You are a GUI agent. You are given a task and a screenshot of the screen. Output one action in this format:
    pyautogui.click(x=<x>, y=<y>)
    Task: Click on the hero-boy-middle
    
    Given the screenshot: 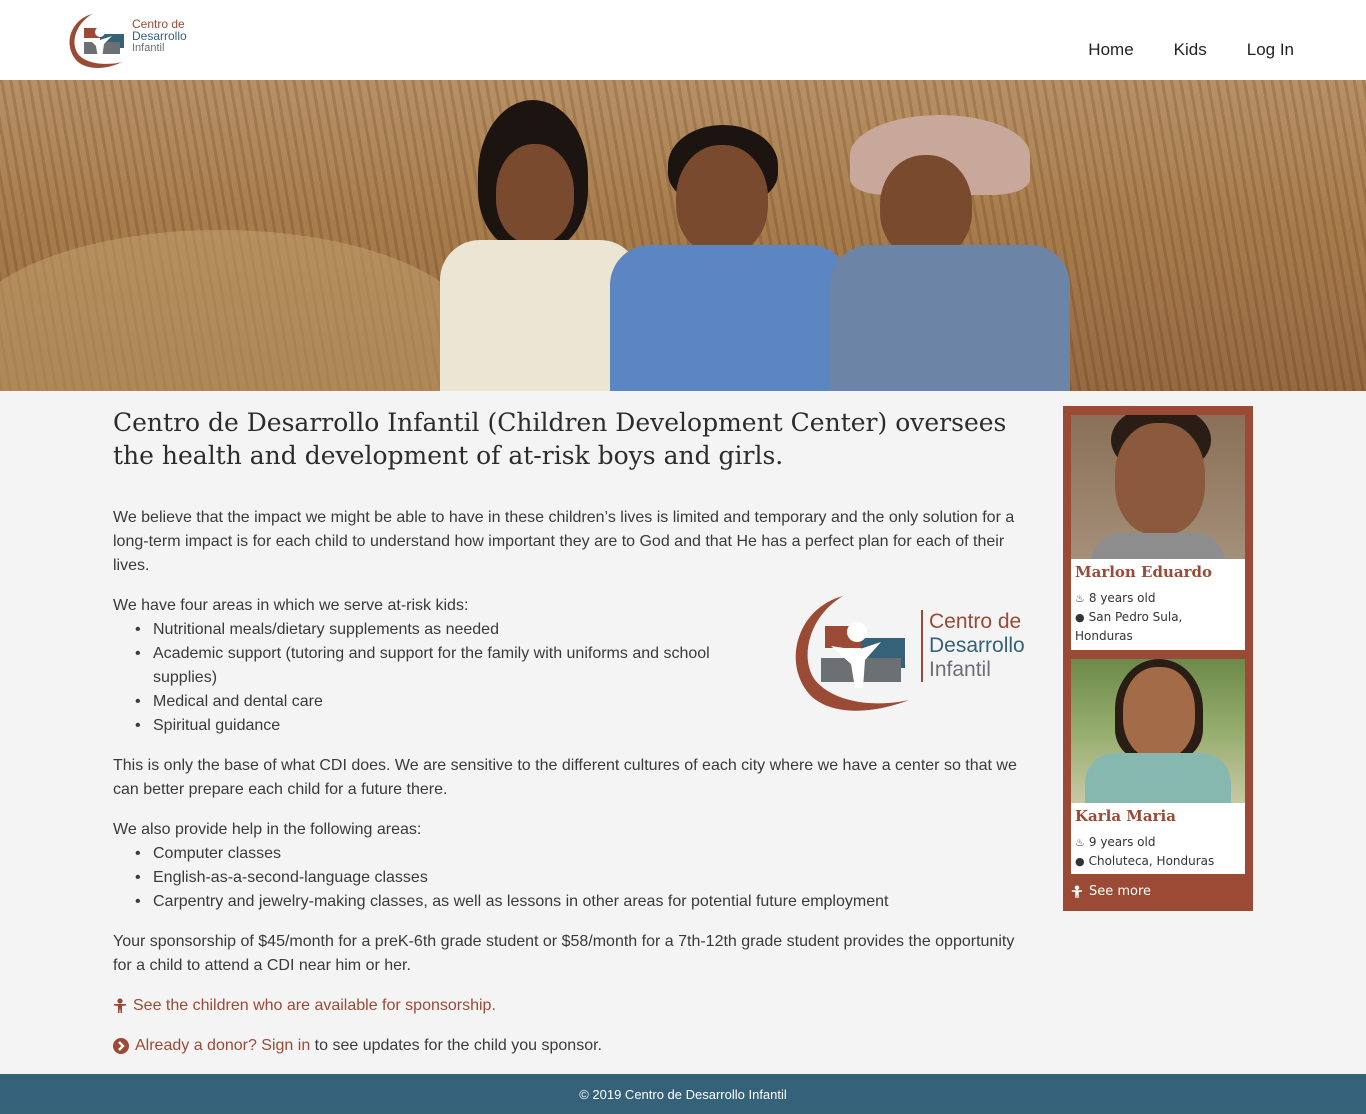 What is the action you would take?
    pyautogui.click(x=730, y=258)
    